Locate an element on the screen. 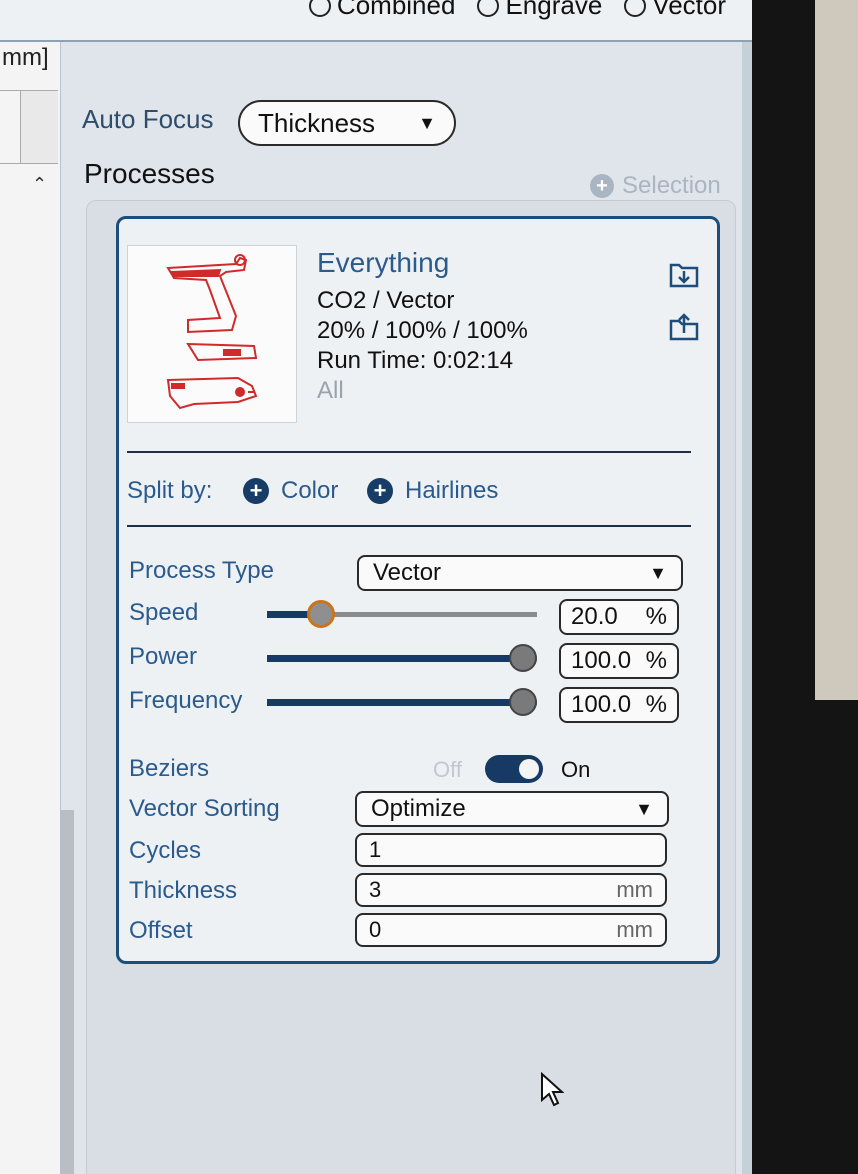  power-label: Power is located at coordinates (163, 656).